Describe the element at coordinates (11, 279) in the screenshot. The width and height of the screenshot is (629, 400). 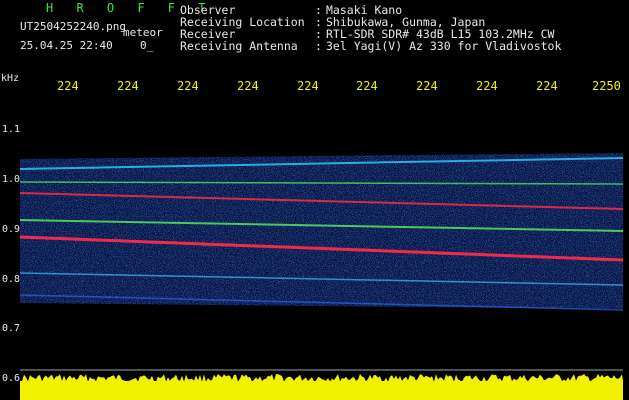
I see `y-tick-label: 0.8` at that location.